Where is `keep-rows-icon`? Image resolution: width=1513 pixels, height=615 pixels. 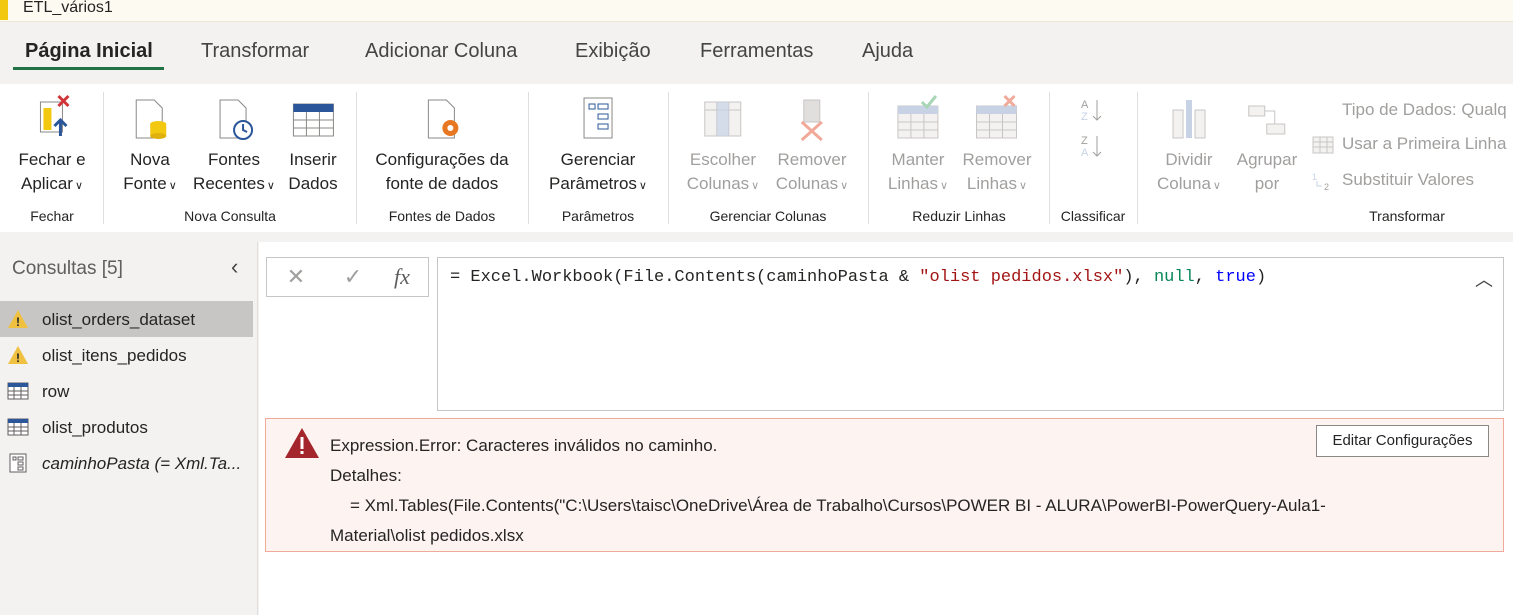 keep-rows-icon is located at coordinates (918, 117).